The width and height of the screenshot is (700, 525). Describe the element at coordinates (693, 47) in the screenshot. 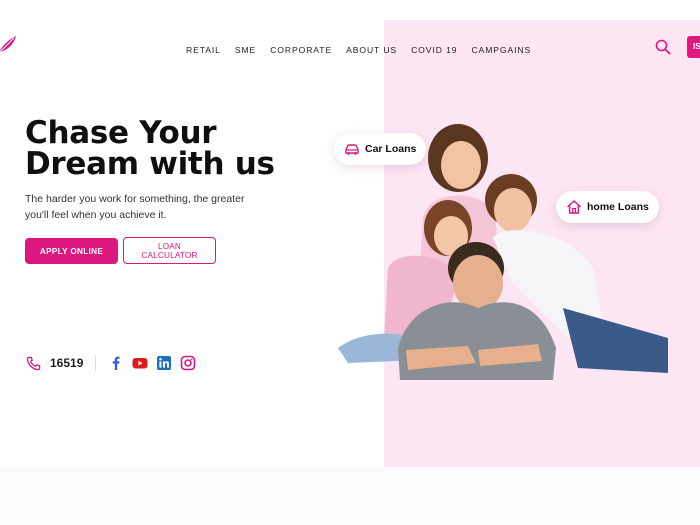

I see `language-button: IS` at that location.